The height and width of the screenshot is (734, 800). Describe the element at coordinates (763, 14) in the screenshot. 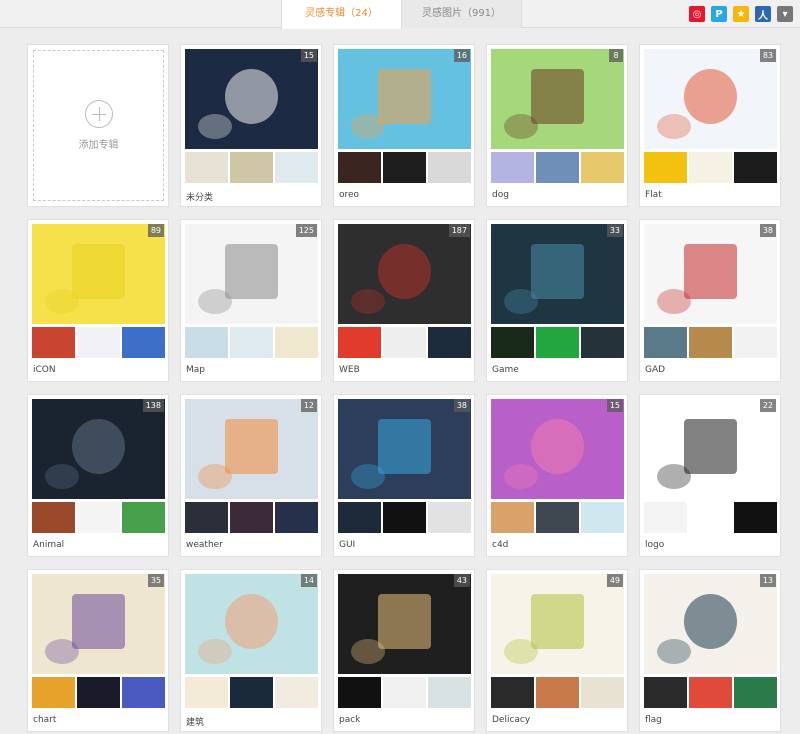

I see `renren-icon: 人` at that location.